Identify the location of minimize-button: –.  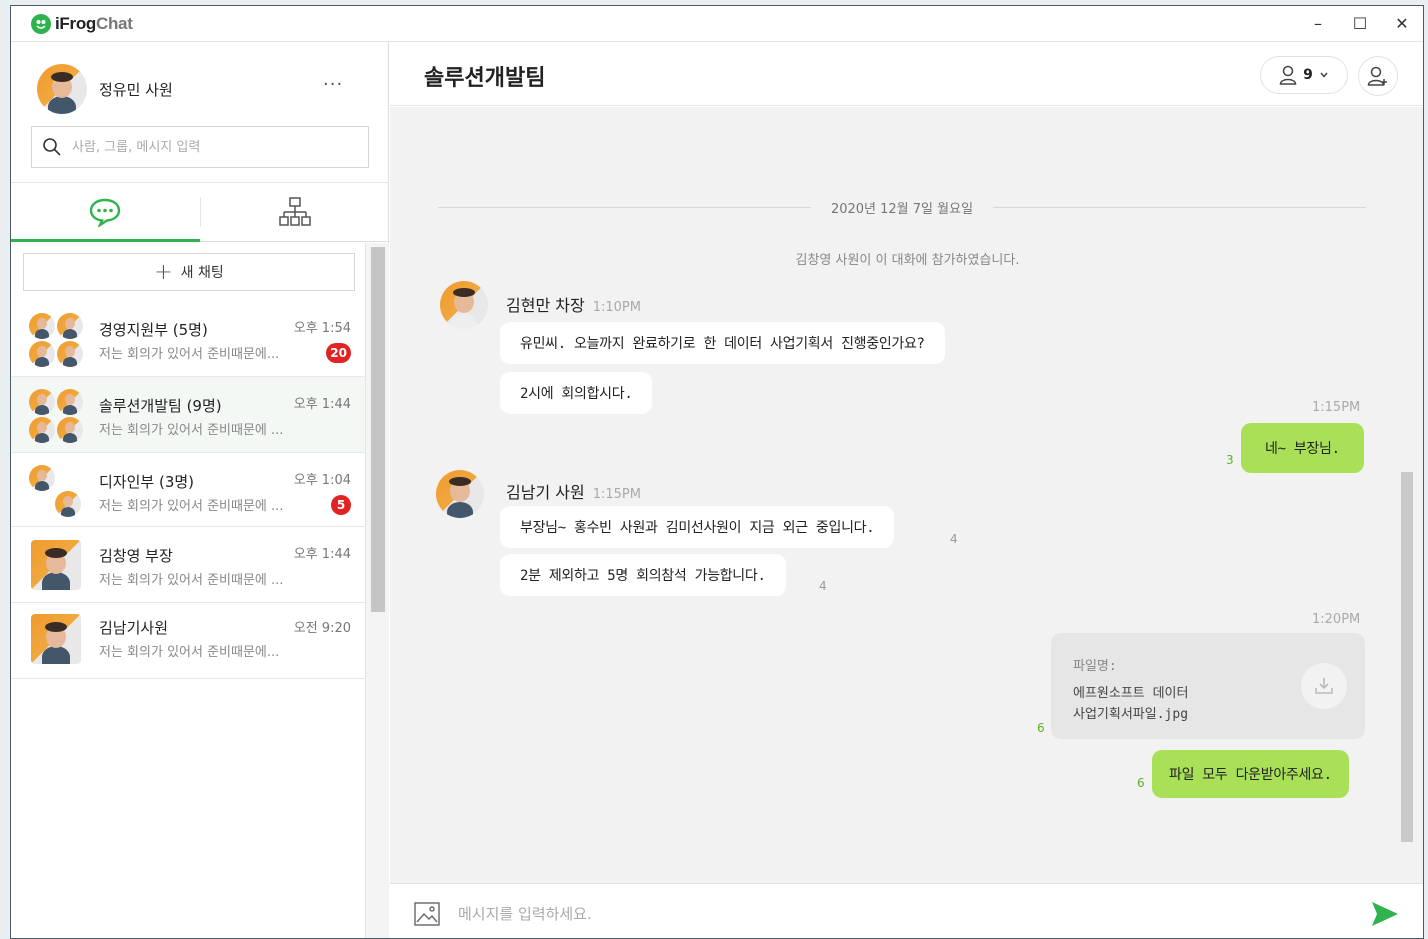
(1318, 24).